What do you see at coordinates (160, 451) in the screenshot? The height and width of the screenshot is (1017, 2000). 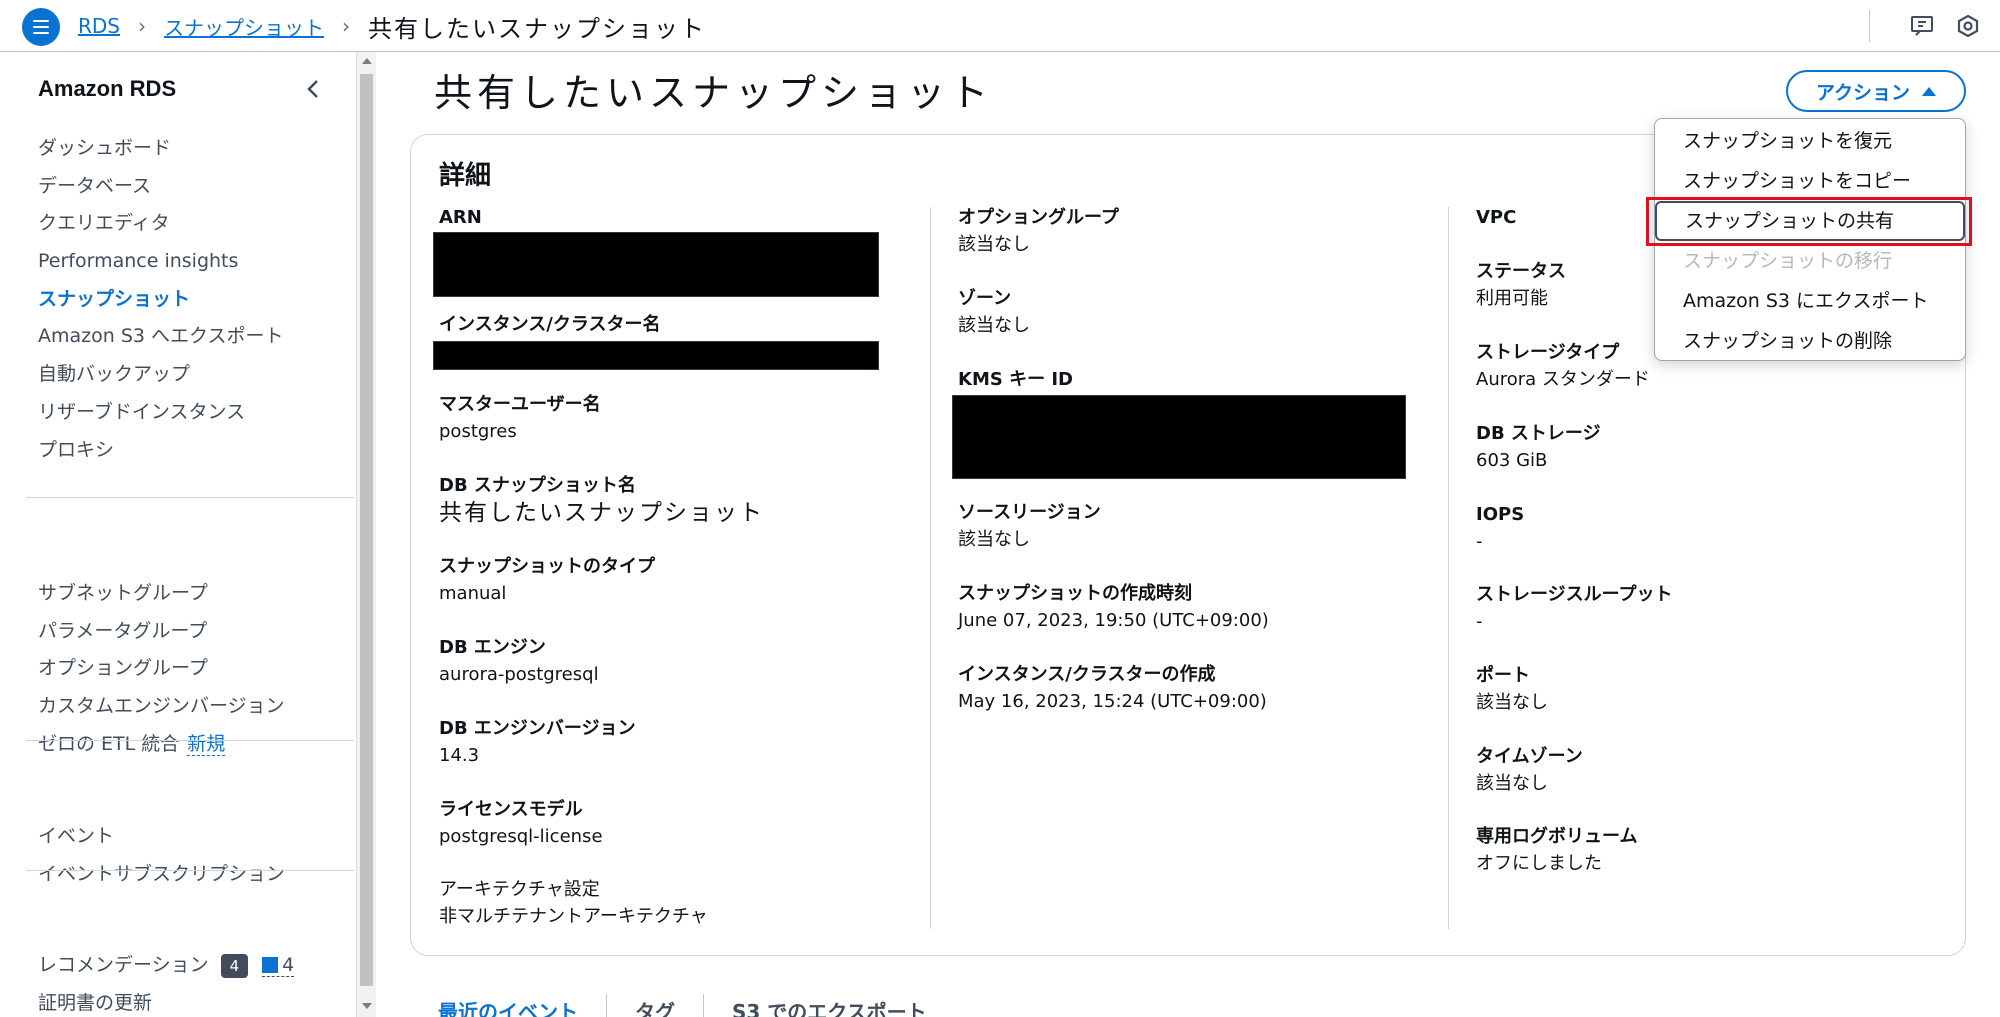 I see `sidebar-item-proxies: プロキシ` at bounding box center [160, 451].